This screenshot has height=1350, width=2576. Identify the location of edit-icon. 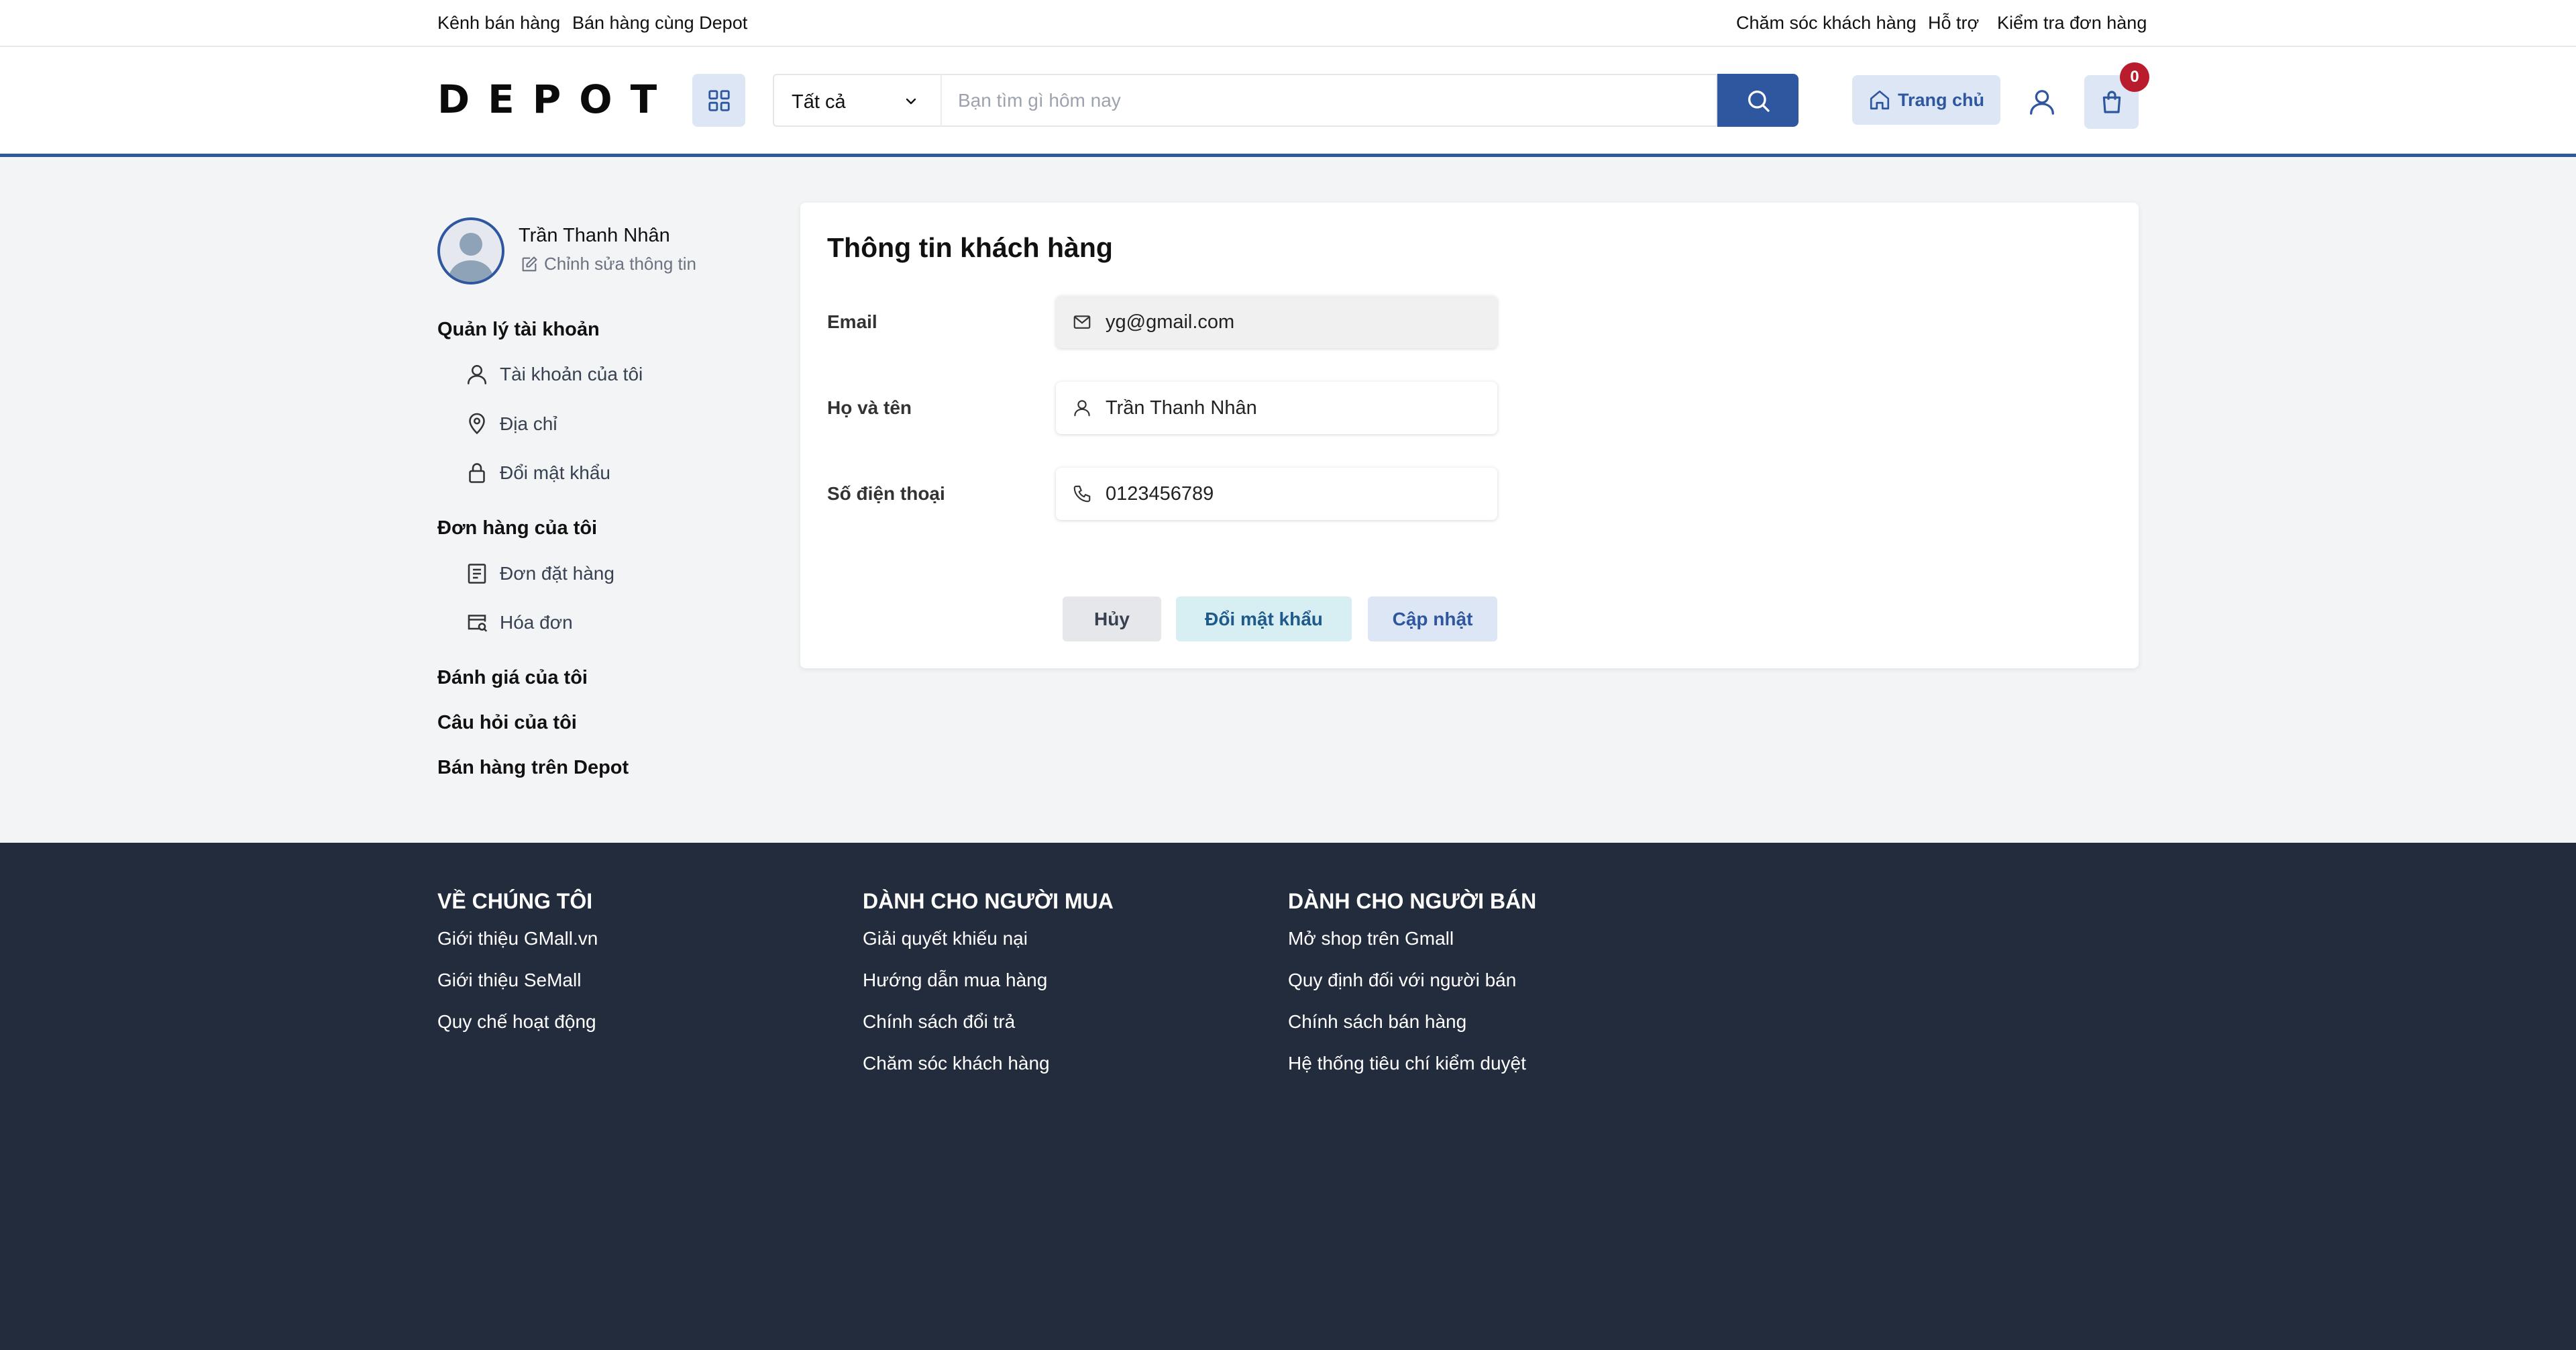
(529, 263).